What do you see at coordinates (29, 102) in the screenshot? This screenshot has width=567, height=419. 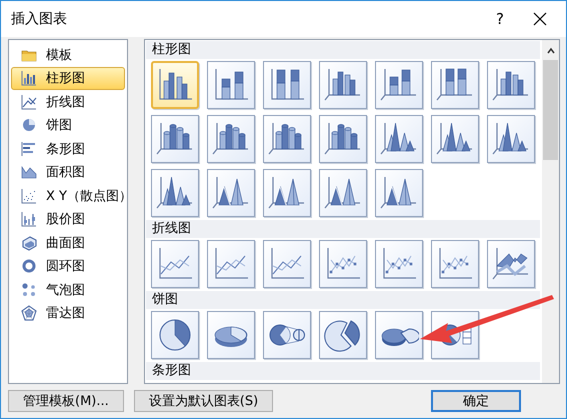 I see `line-chart-icon` at bounding box center [29, 102].